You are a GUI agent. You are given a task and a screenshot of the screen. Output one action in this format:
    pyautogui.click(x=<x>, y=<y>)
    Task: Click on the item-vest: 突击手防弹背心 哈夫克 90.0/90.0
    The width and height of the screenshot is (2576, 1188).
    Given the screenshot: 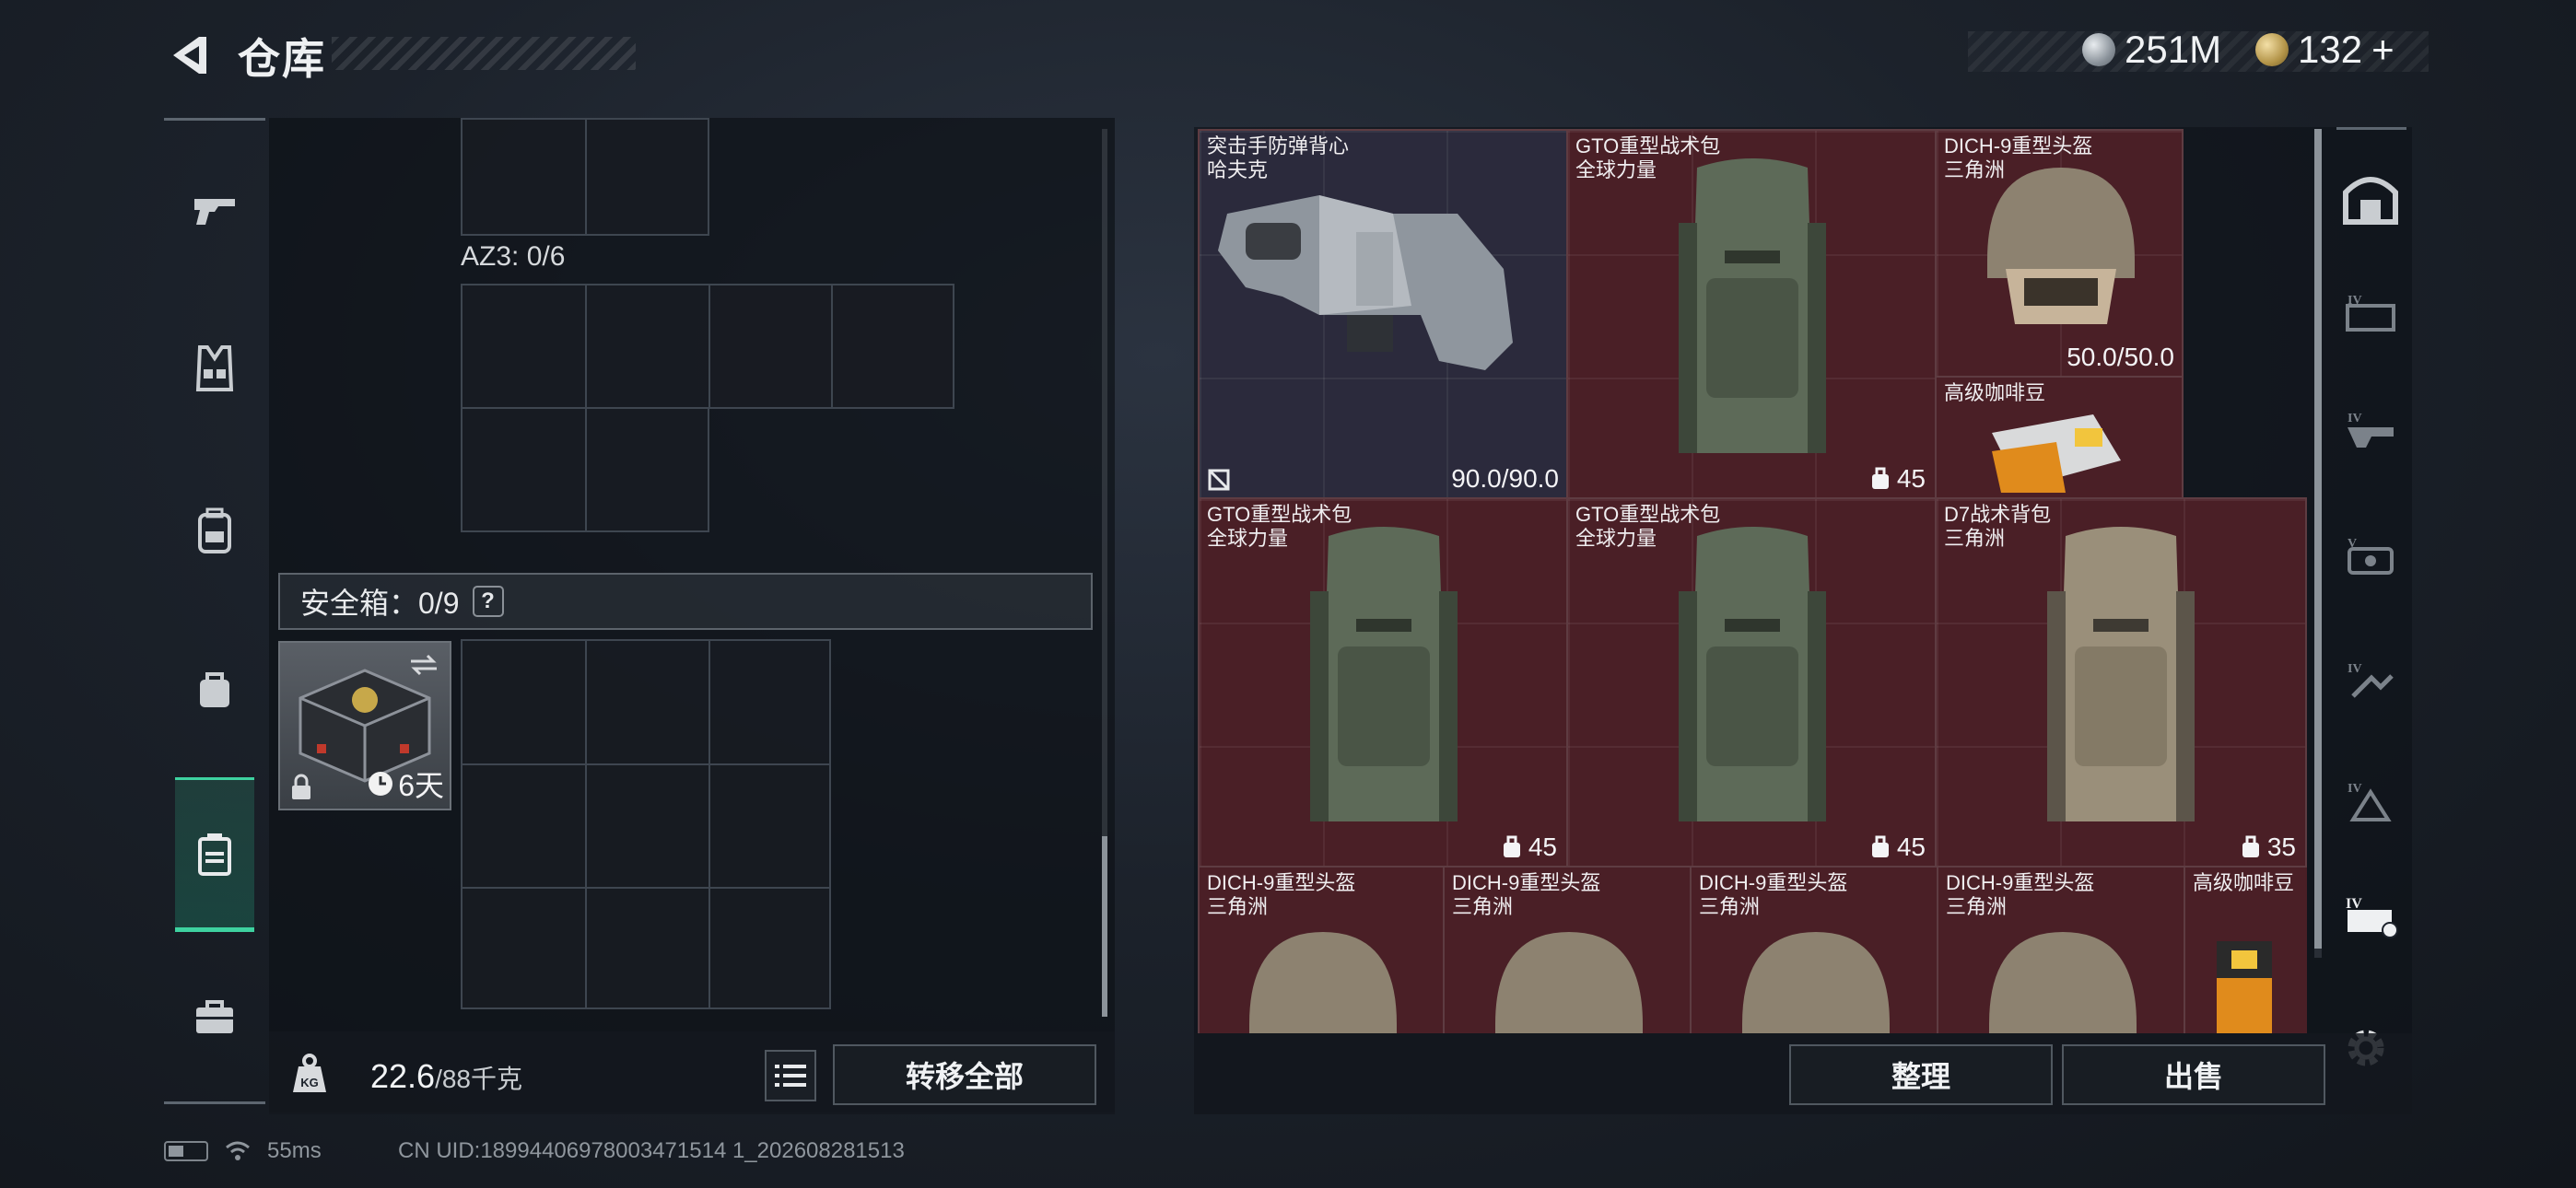 What is the action you would take?
    pyautogui.click(x=1383, y=314)
    